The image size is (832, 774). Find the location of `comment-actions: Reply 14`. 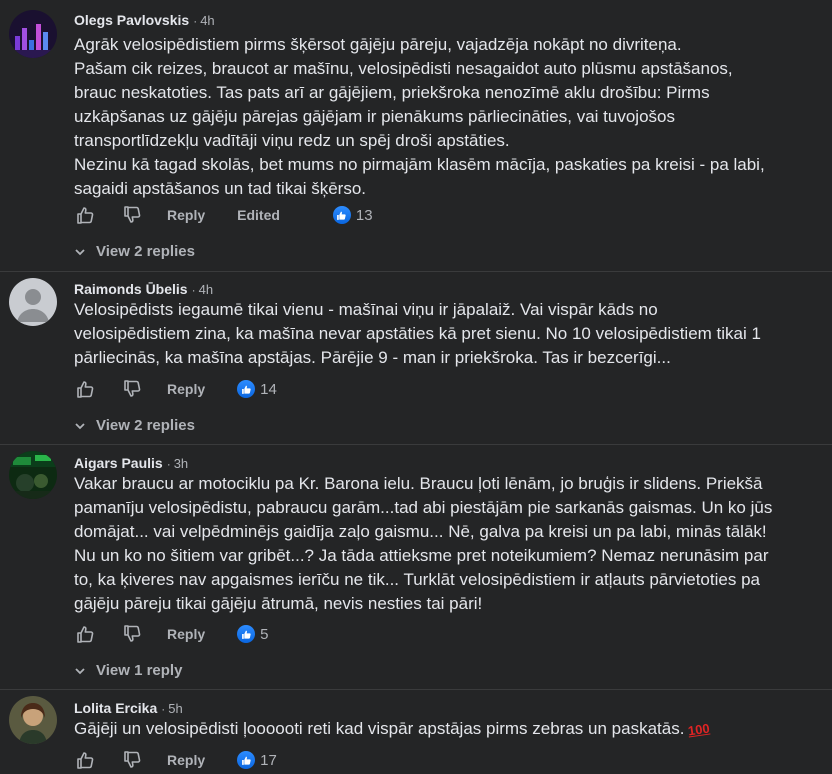

comment-actions: Reply 14 is located at coordinates (175, 389).